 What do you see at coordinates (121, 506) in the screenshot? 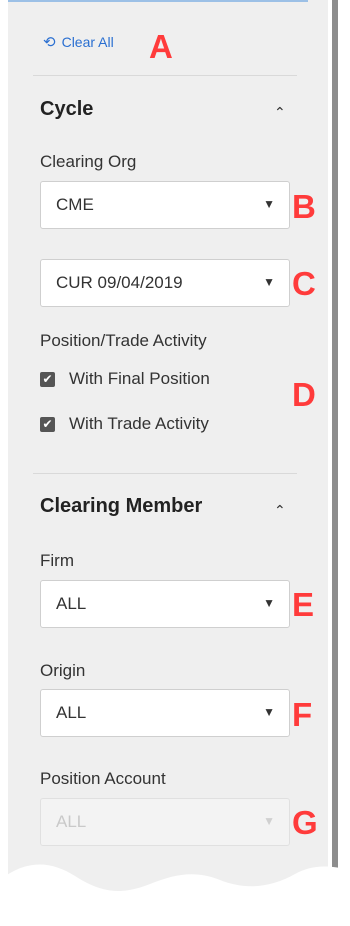
I see `section-title-clearing-member: Clearing Member` at bounding box center [121, 506].